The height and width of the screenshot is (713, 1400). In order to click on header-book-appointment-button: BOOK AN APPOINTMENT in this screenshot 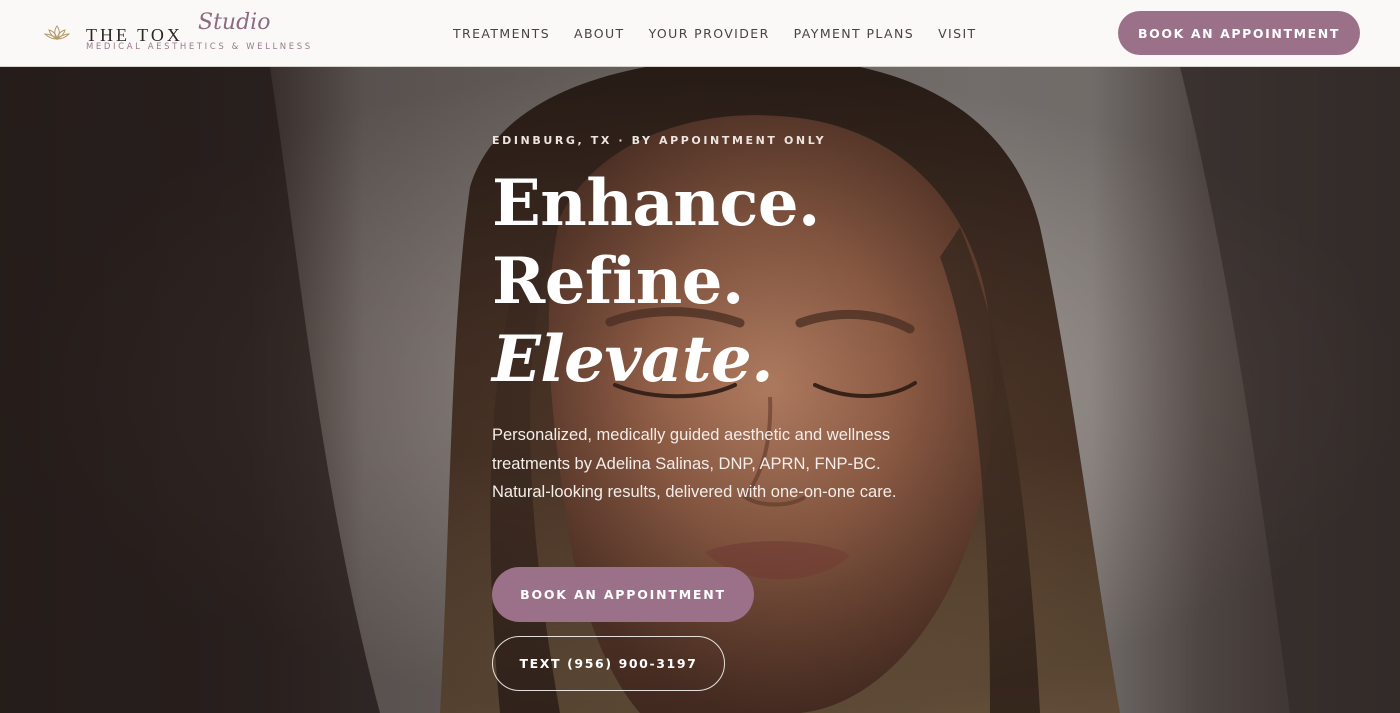, I will do `click(1239, 33)`.